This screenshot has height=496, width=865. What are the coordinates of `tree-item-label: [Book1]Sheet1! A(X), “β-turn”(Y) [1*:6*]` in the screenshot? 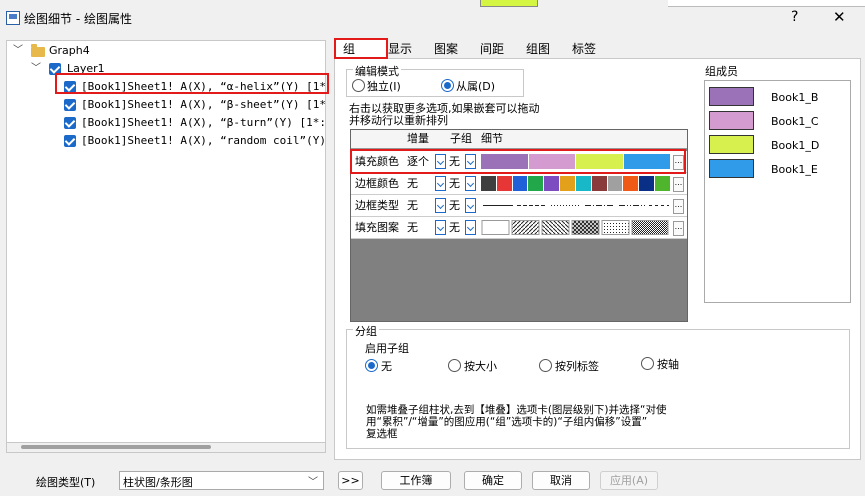 It's located at (203, 122).